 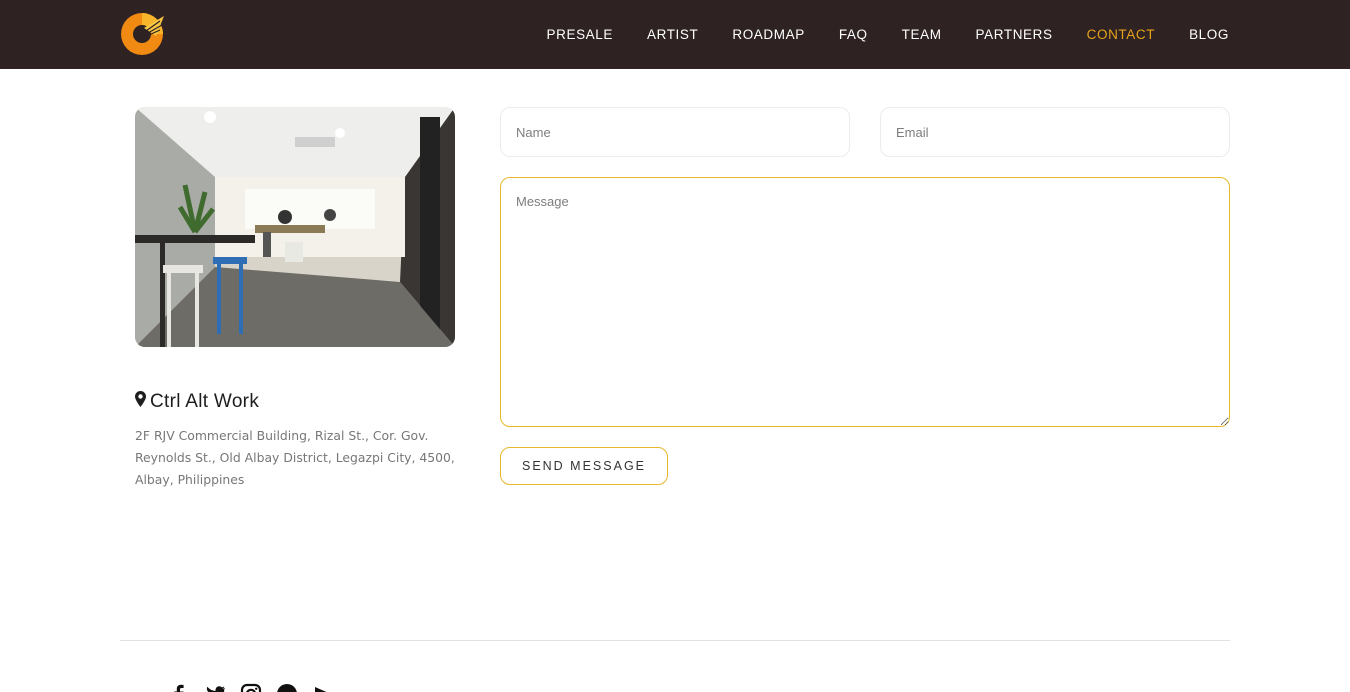 What do you see at coordinates (675, 640) in the screenshot?
I see `footer-divider` at bounding box center [675, 640].